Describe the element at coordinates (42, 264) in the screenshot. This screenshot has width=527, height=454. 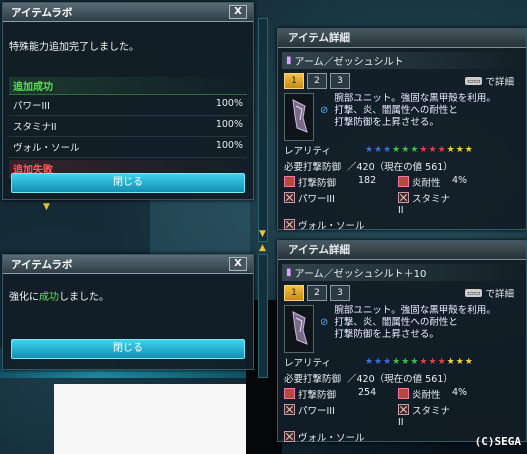
I see `panel-title: アイテムラボ` at that location.